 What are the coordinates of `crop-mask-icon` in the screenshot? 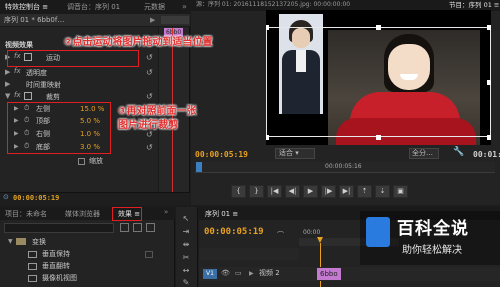 It's located at (28, 96).